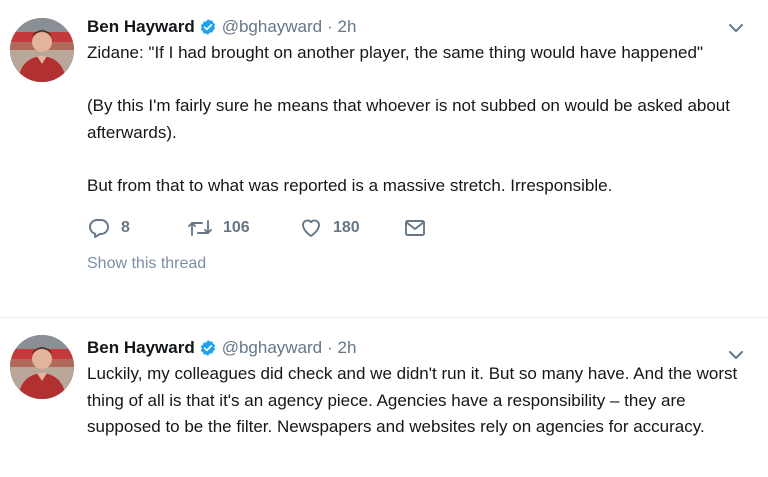 This screenshot has width=768, height=477. I want to click on like-button: 180, so click(351, 228).